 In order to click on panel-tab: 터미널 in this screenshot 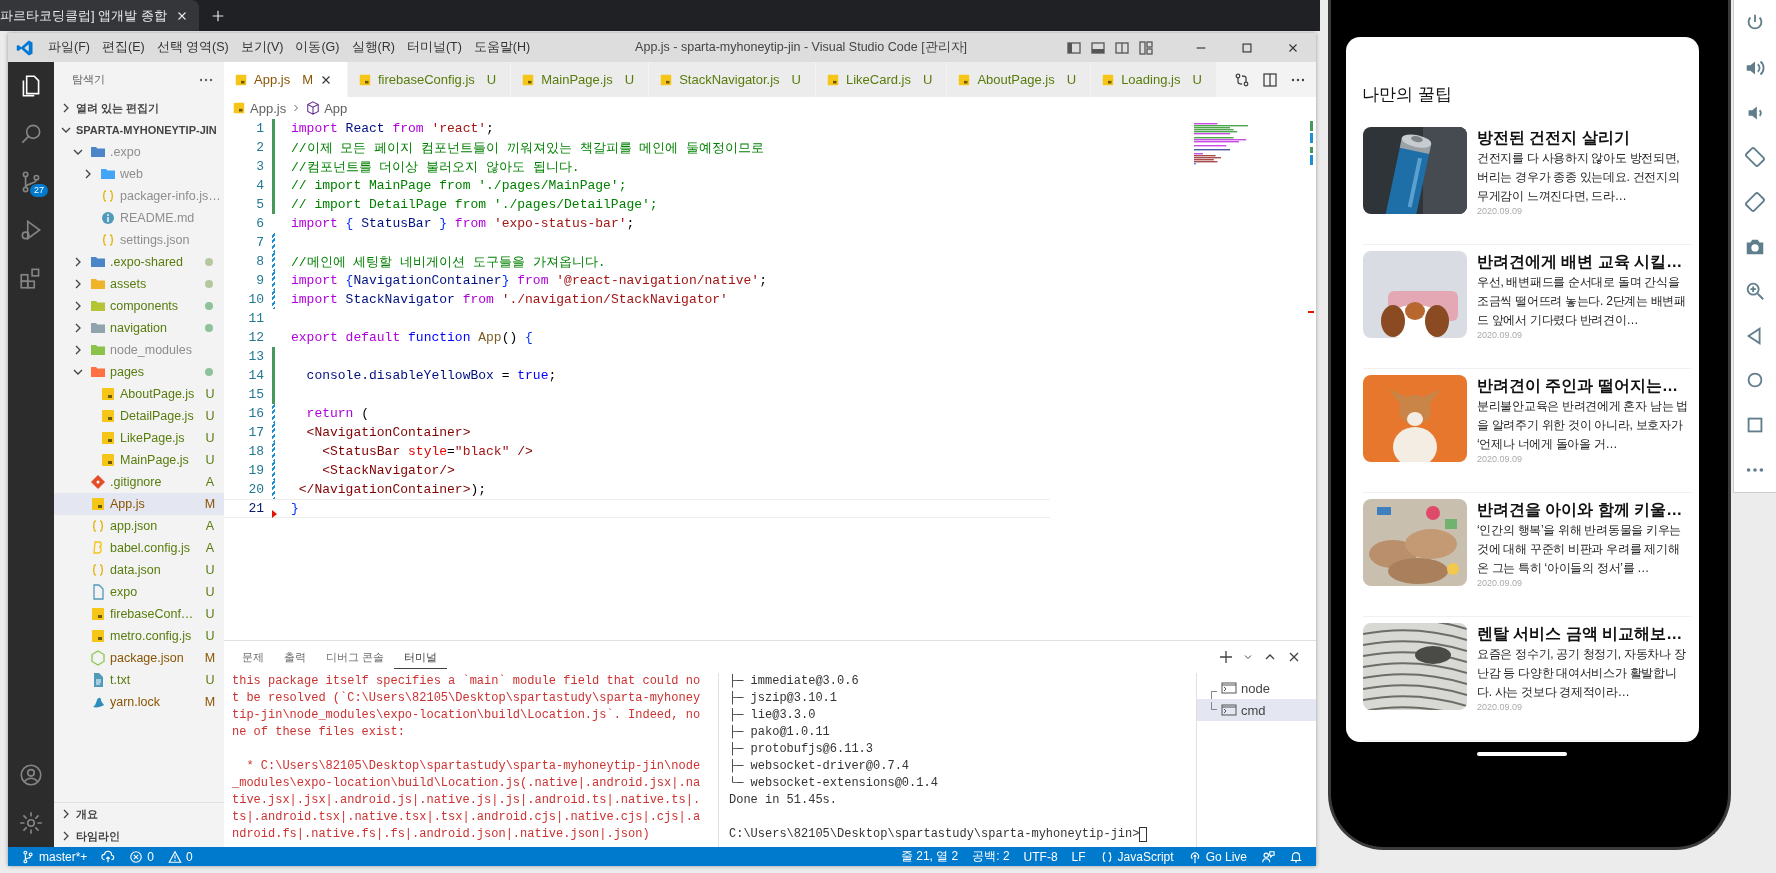, I will do `click(421, 657)`.